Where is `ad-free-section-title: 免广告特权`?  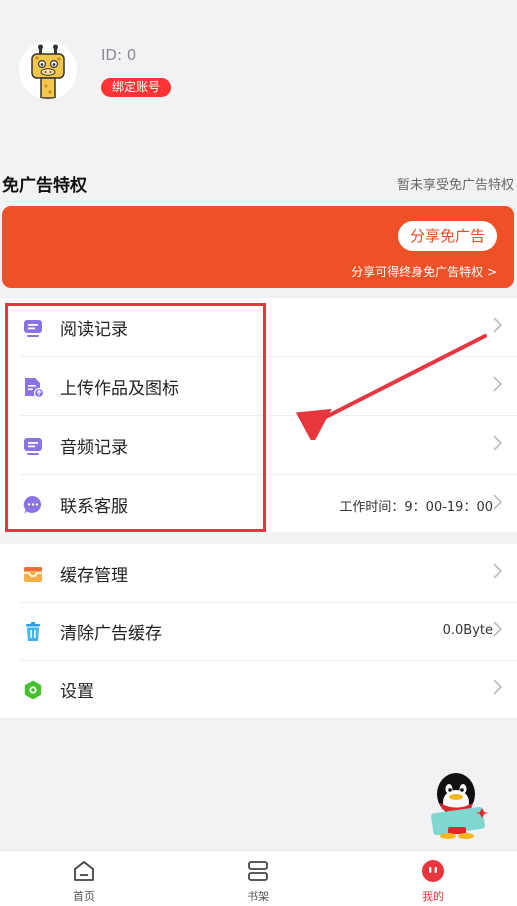
ad-free-section-title: 免广告特权 is located at coordinates (44, 186).